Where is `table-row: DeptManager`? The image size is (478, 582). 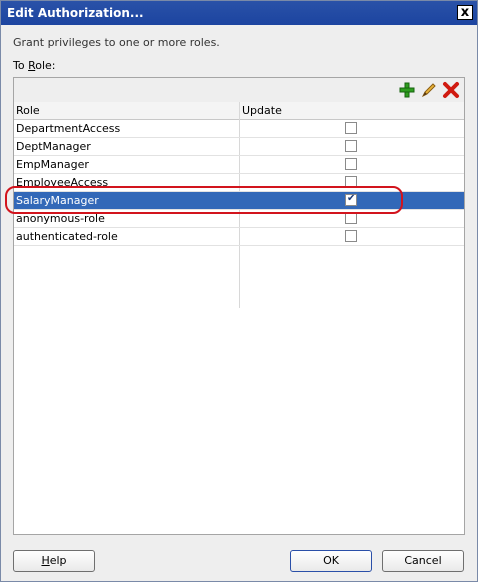
table-row: DeptManager is located at coordinates (239, 147).